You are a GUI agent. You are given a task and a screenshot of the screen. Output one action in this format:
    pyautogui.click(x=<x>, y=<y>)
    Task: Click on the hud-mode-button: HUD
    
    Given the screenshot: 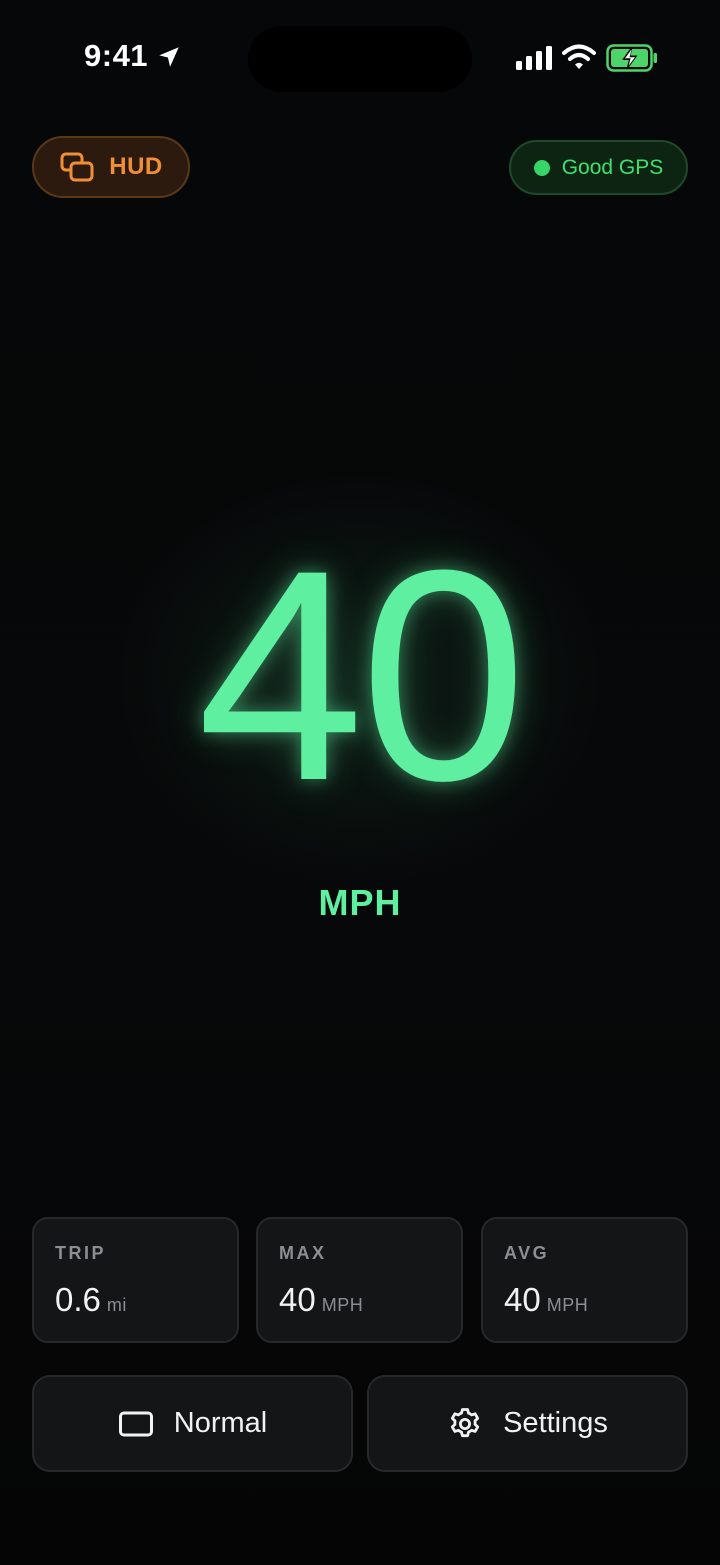 What is the action you would take?
    pyautogui.click(x=111, y=167)
    